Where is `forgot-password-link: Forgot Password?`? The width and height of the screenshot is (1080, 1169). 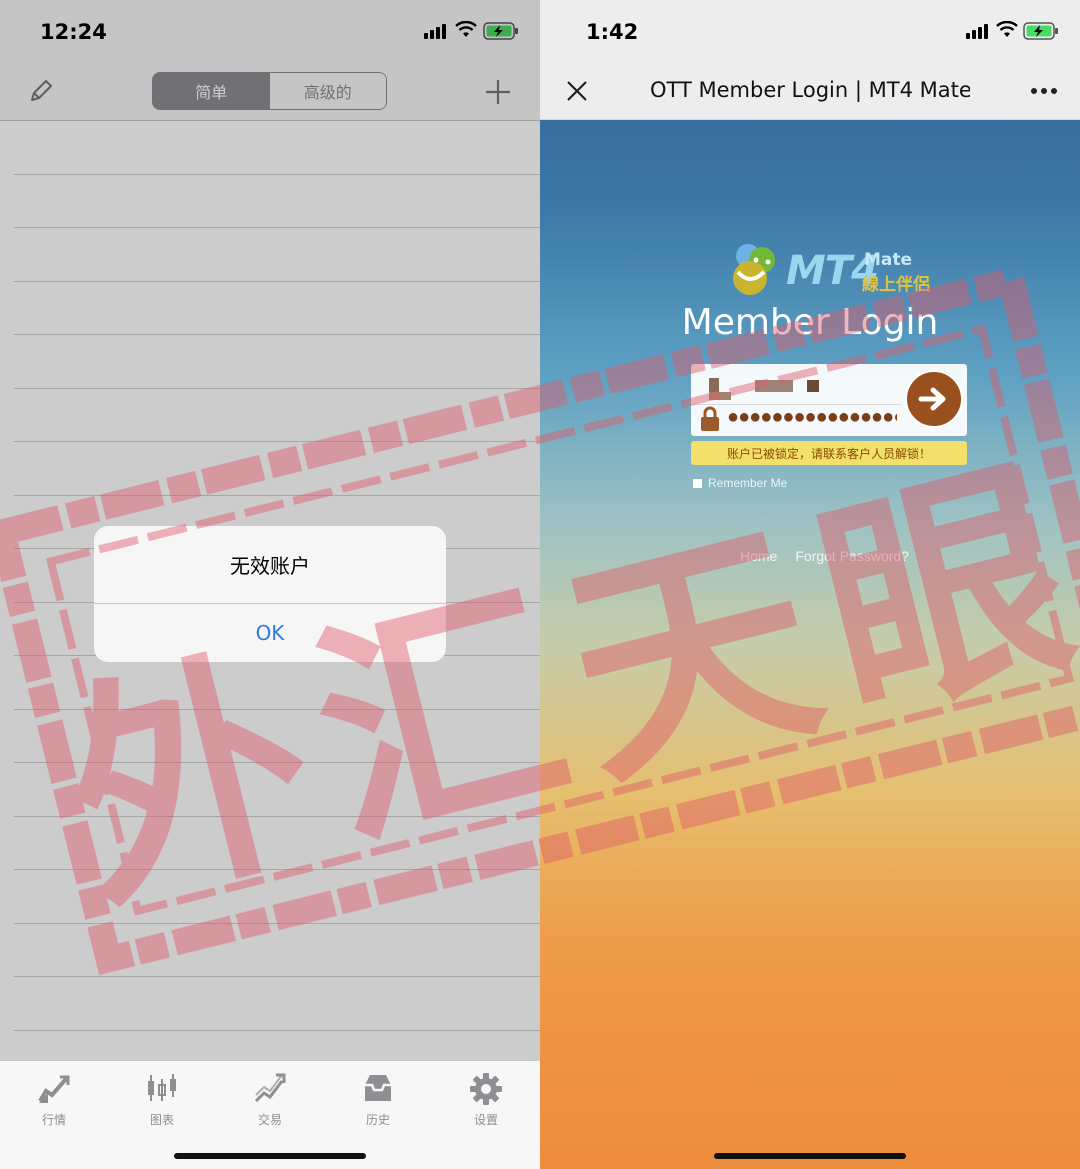
forgot-password-link: Forgot Password? is located at coordinates (852, 556).